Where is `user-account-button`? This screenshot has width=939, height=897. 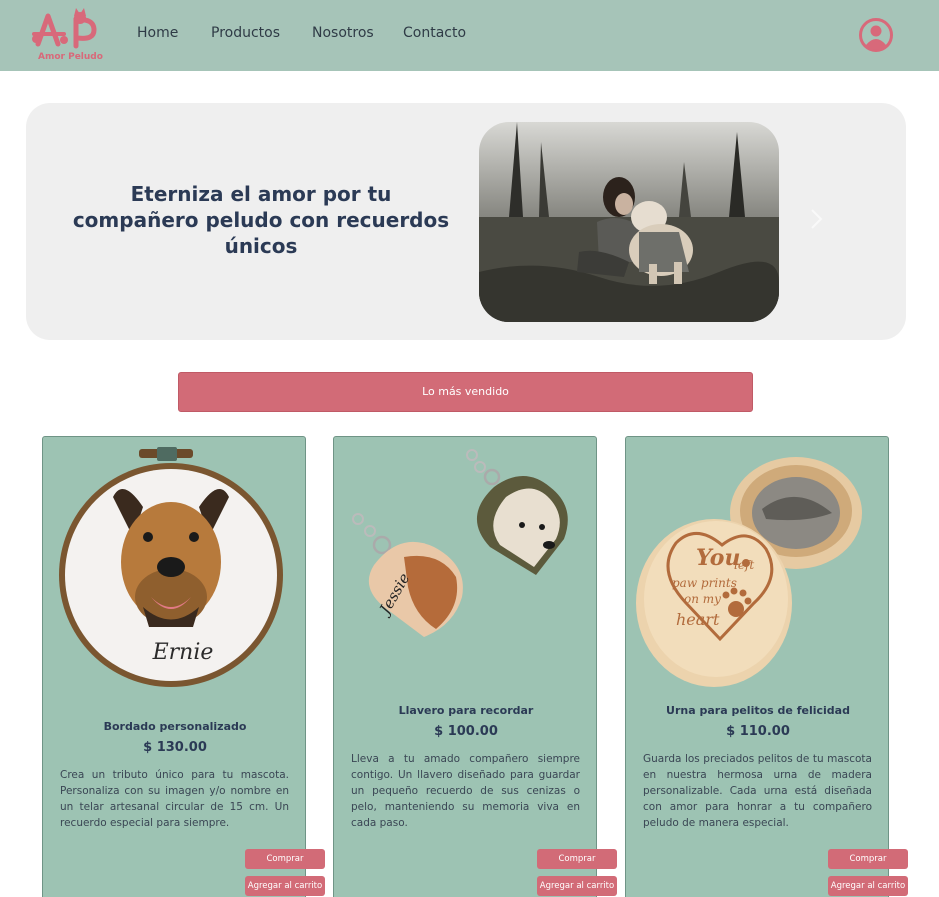 user-account-button is located at coordinates (876, 35).